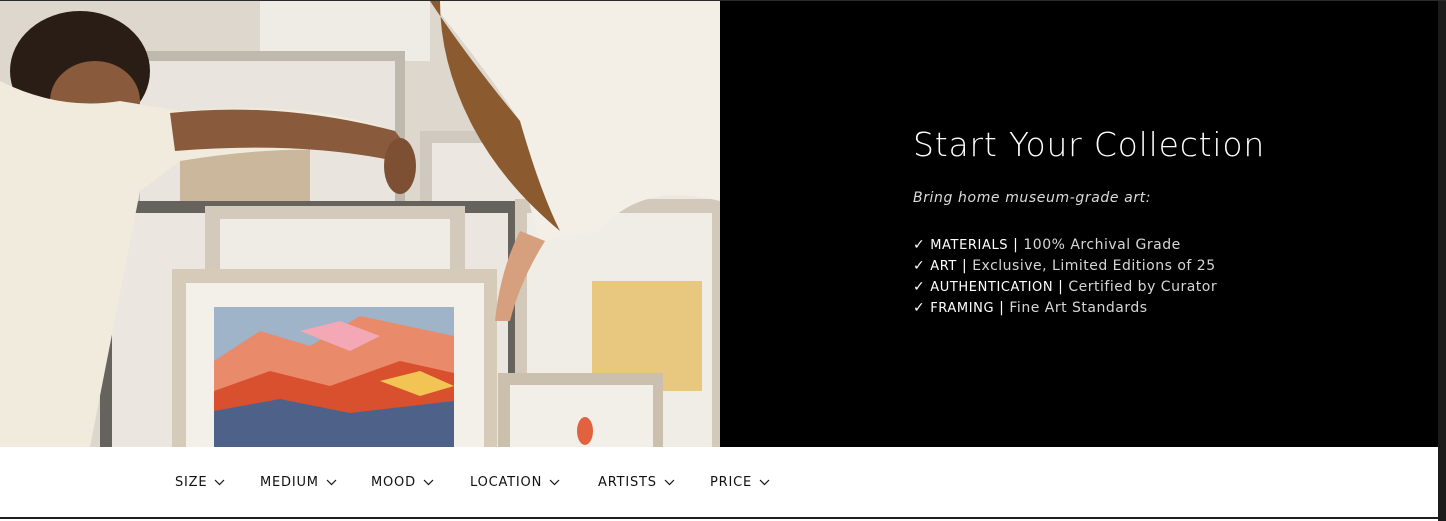 The width and height of the screenshot is (1446, 521). What do you see at coordinates (191, 482) in the screenshot?
I see `filter-label: SIZE` at bounding box center [191, 482].